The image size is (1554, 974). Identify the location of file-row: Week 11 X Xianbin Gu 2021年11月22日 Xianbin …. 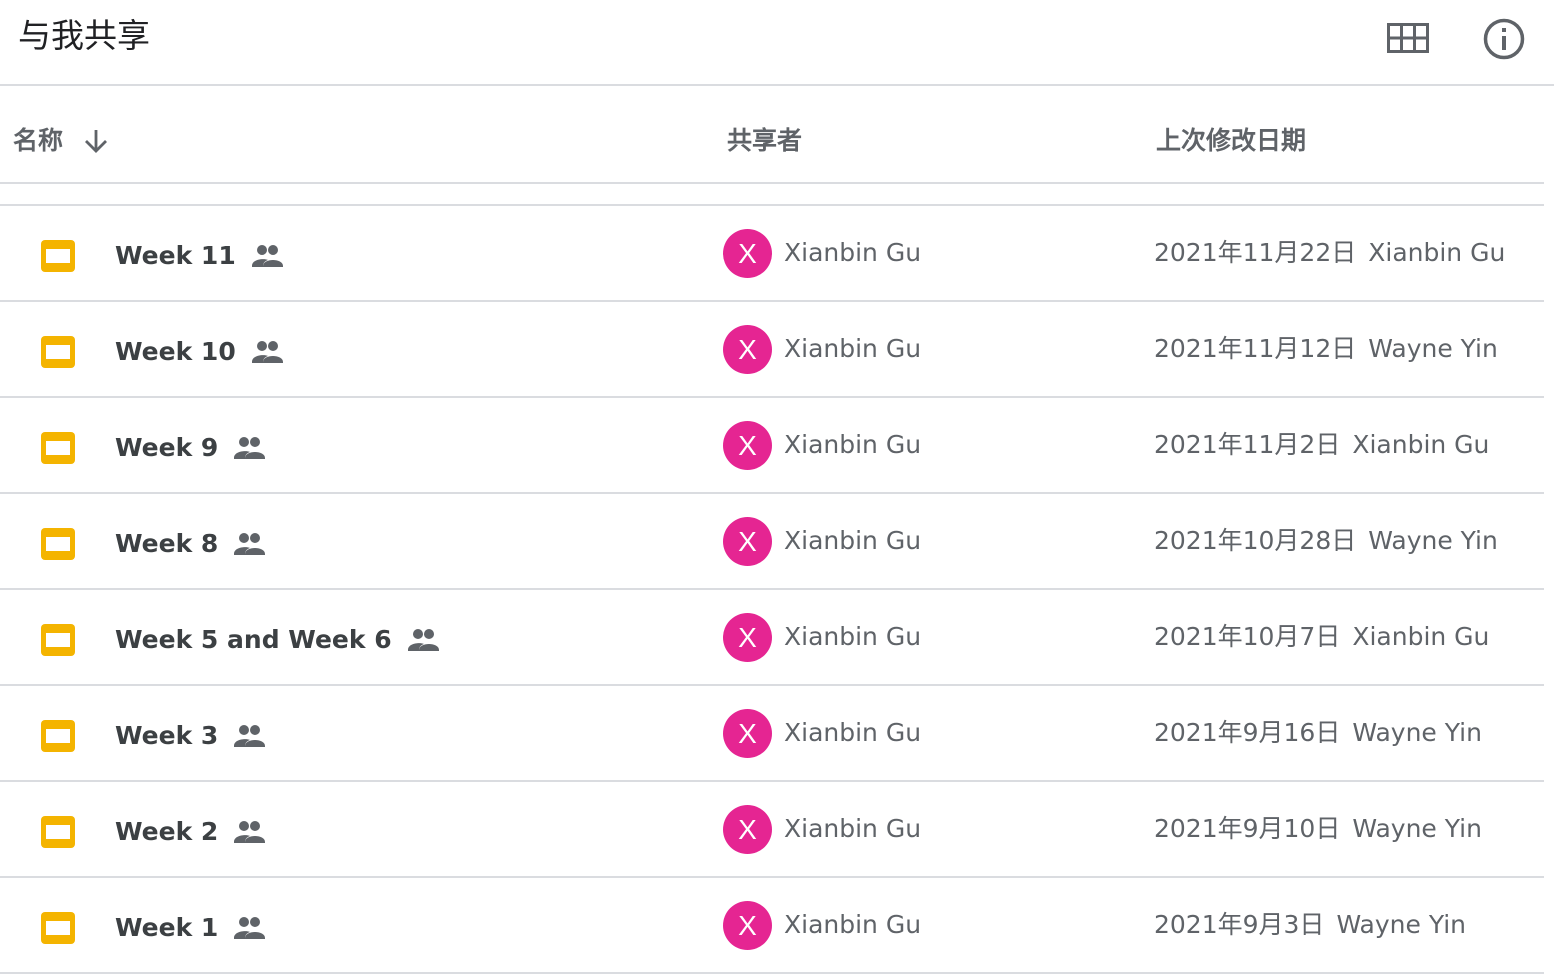
(772, 254).